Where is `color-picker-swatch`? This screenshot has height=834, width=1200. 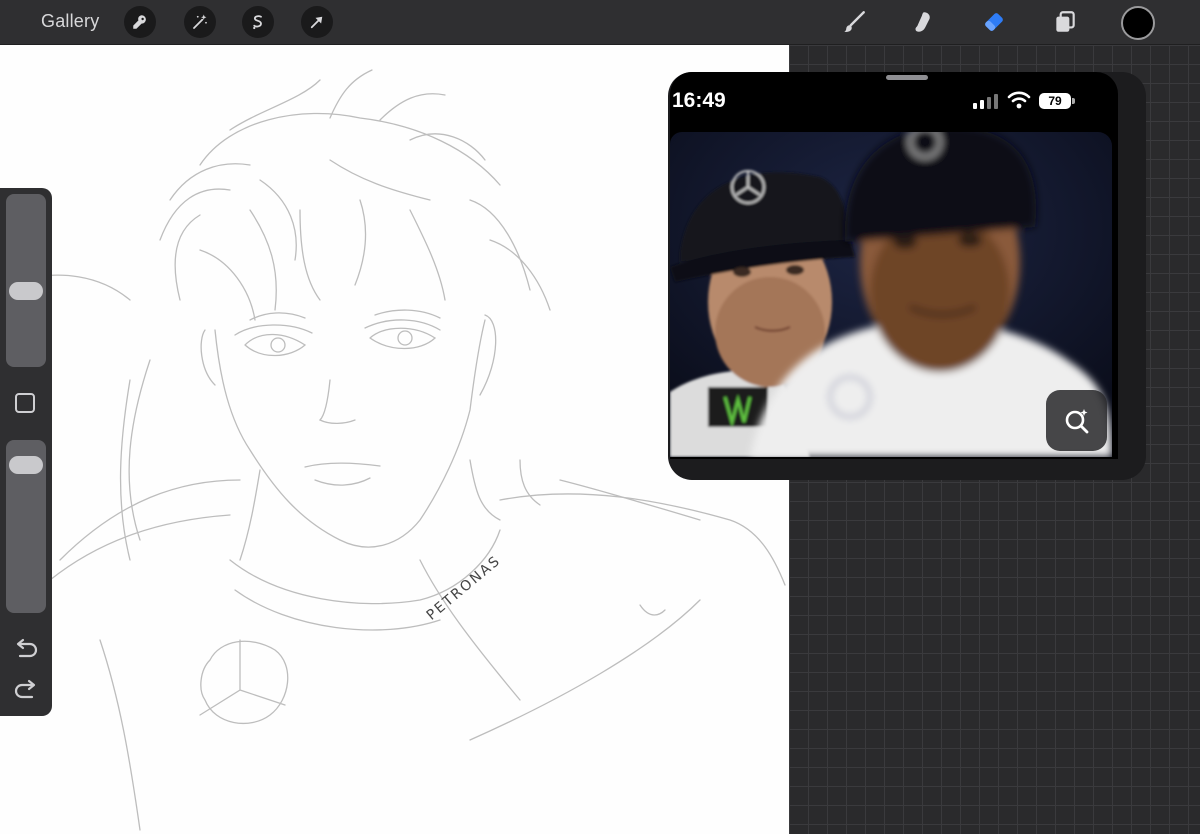 color-picker-swatch is located at coordinates (1138, 23).